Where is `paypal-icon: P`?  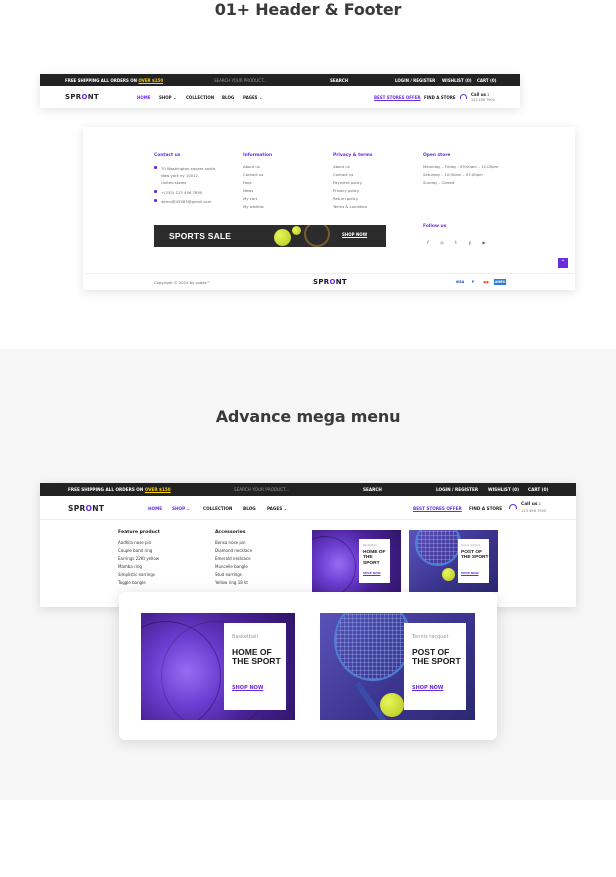
paypal-icon: P is located at coordinates (473, 282).